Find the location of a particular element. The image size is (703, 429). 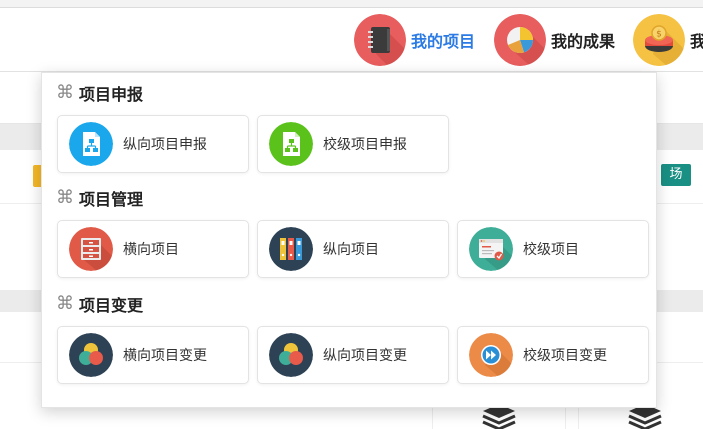

menu-item-vertical-declaration: 纵向项目申报 is located at coordinates (153, 144).